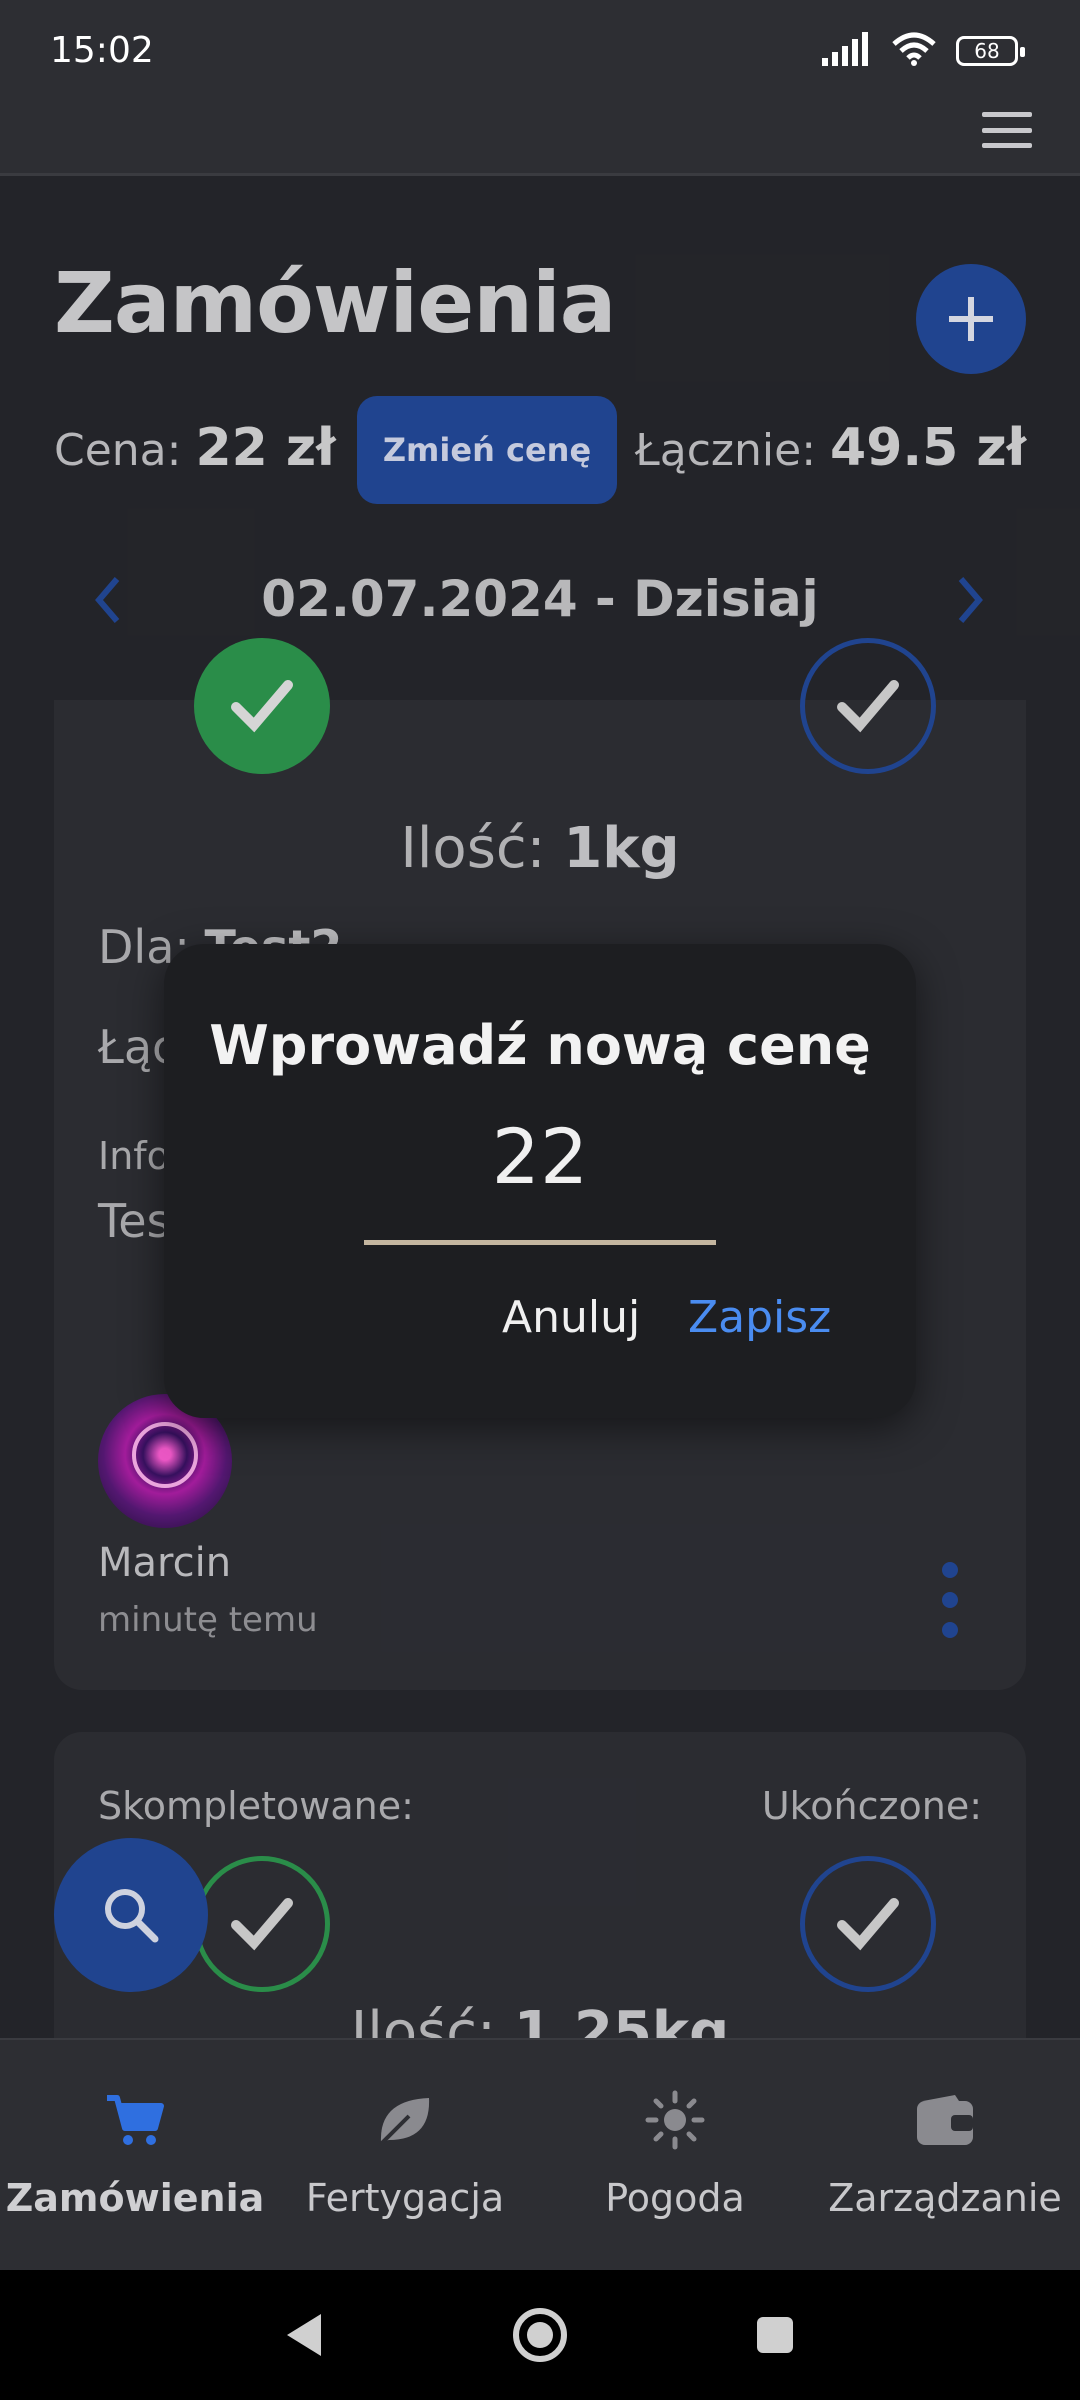 The height and width of the screenshot is (2400, 1080). I want to click on nav-label: Fertygacja, so click(405, 2198).